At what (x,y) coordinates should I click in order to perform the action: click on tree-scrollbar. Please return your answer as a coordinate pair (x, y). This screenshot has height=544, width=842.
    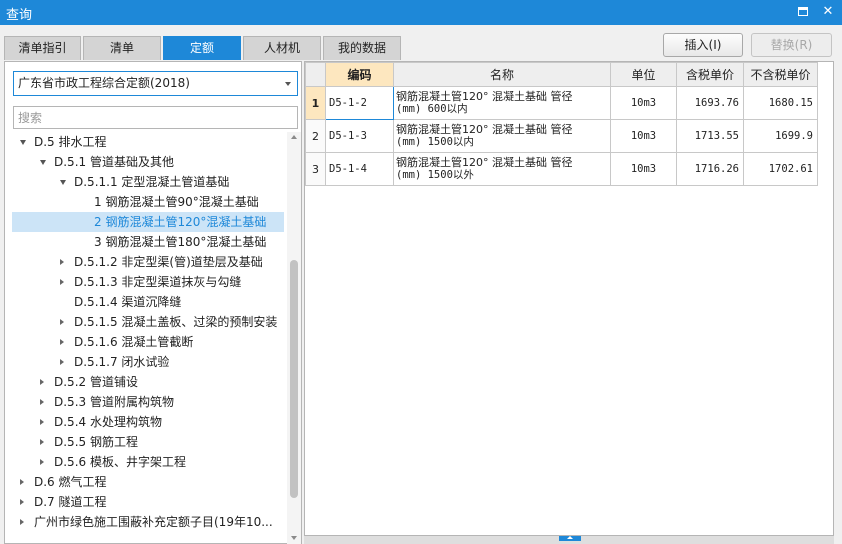
    Looking at the image, I should click on (294, 338).